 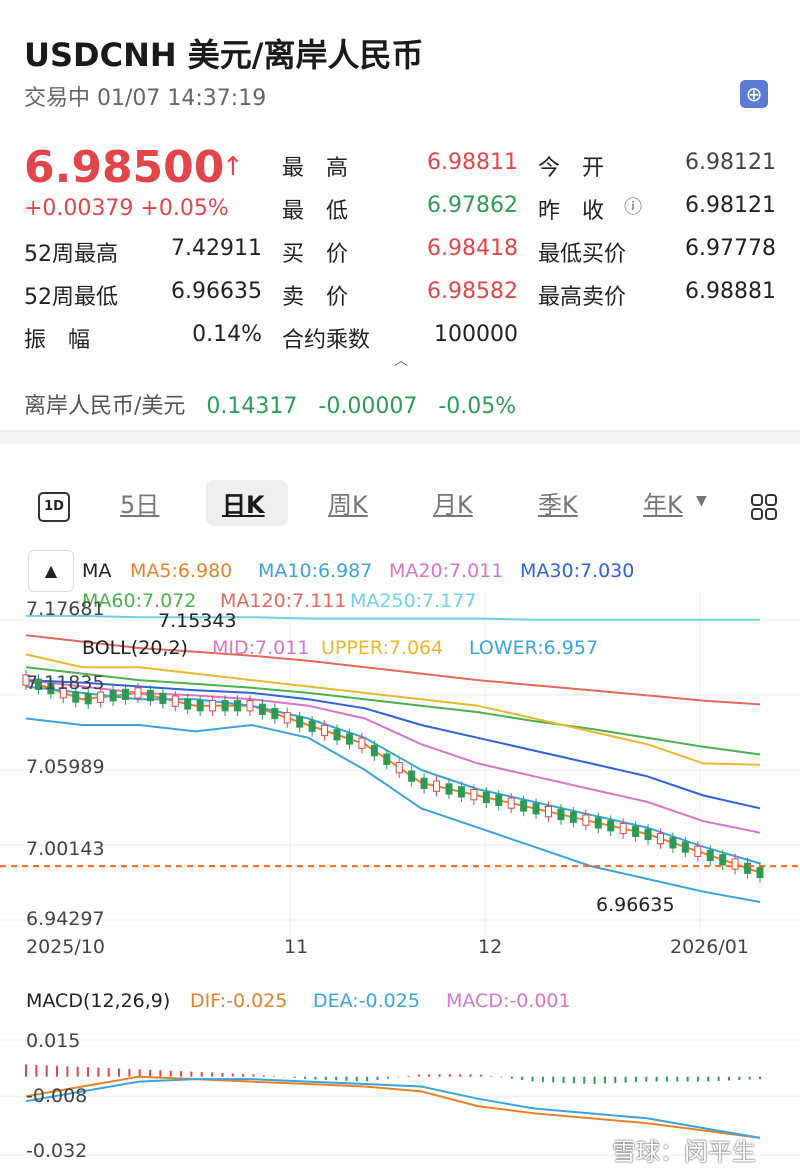 I want to click on y-tick-label: 6.94297, so click(x=65, y=919).